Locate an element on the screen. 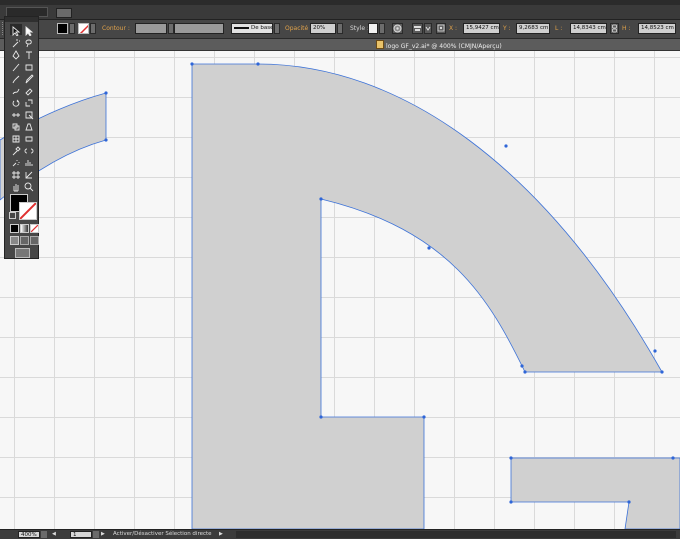 This screenshot has width=680, height=539. page-field: 1 is located at coordinates (81, 534).